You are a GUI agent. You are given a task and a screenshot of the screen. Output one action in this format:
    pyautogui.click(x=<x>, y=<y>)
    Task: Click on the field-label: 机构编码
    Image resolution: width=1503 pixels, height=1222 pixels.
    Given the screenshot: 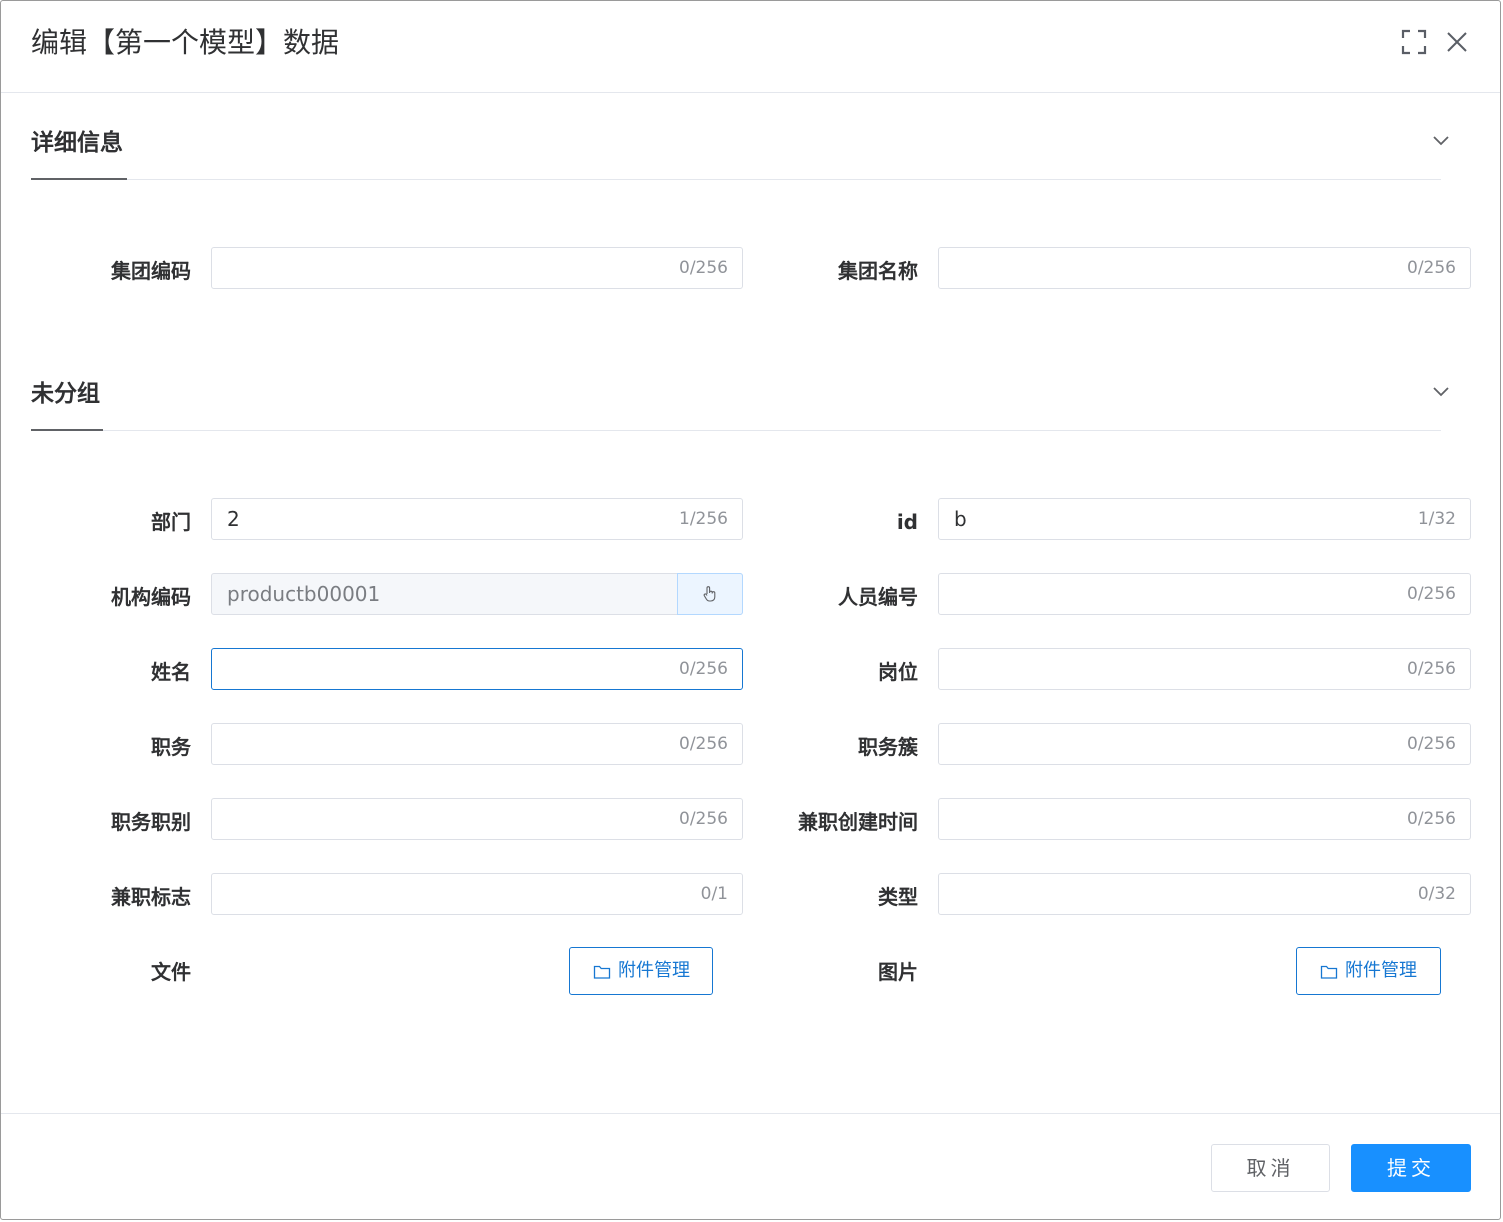 What is the action you would take?
    pyautogui.click(x=151, y=597)
    